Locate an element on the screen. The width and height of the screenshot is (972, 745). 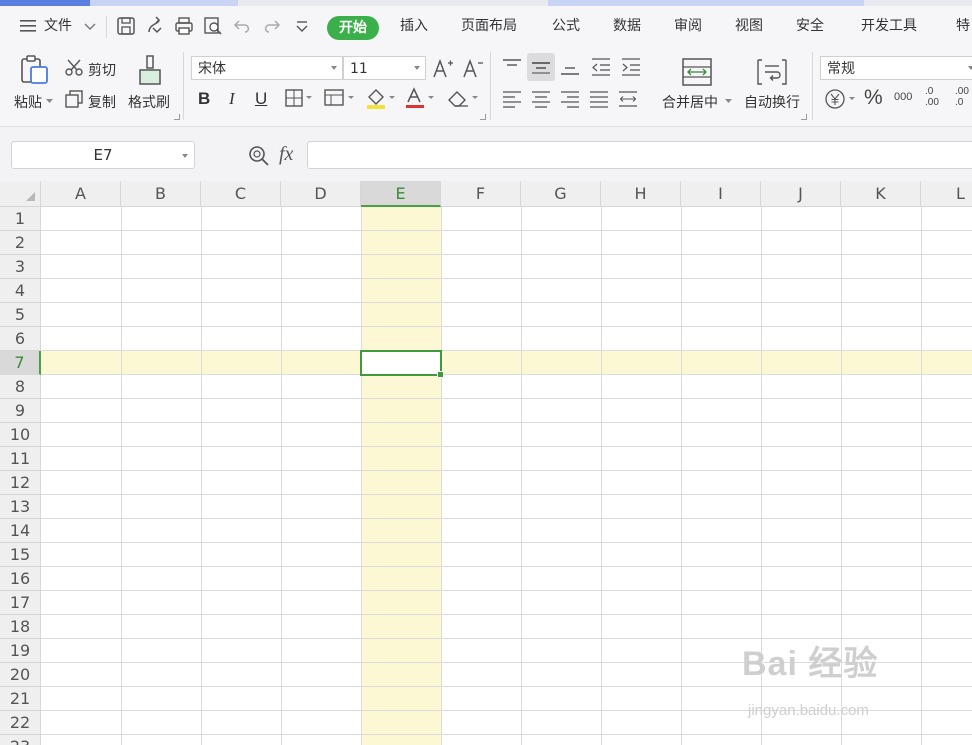
row-header-16: 16 is located at coordinates (20, 579).